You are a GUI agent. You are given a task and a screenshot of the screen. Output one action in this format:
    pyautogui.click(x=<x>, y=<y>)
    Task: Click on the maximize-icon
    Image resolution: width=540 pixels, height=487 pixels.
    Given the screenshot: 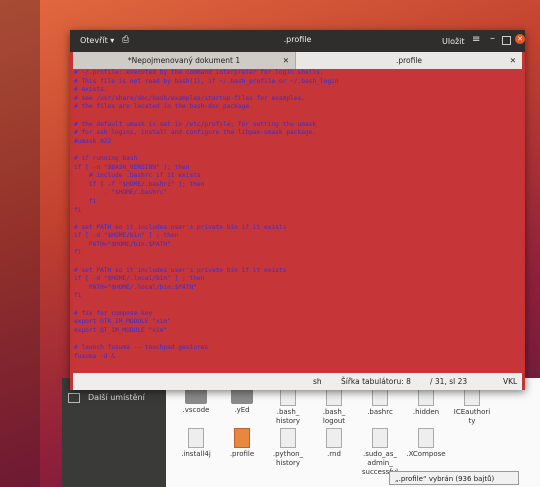 What is the action you would take?
    pyautogui.click(x=506, y=40)
    